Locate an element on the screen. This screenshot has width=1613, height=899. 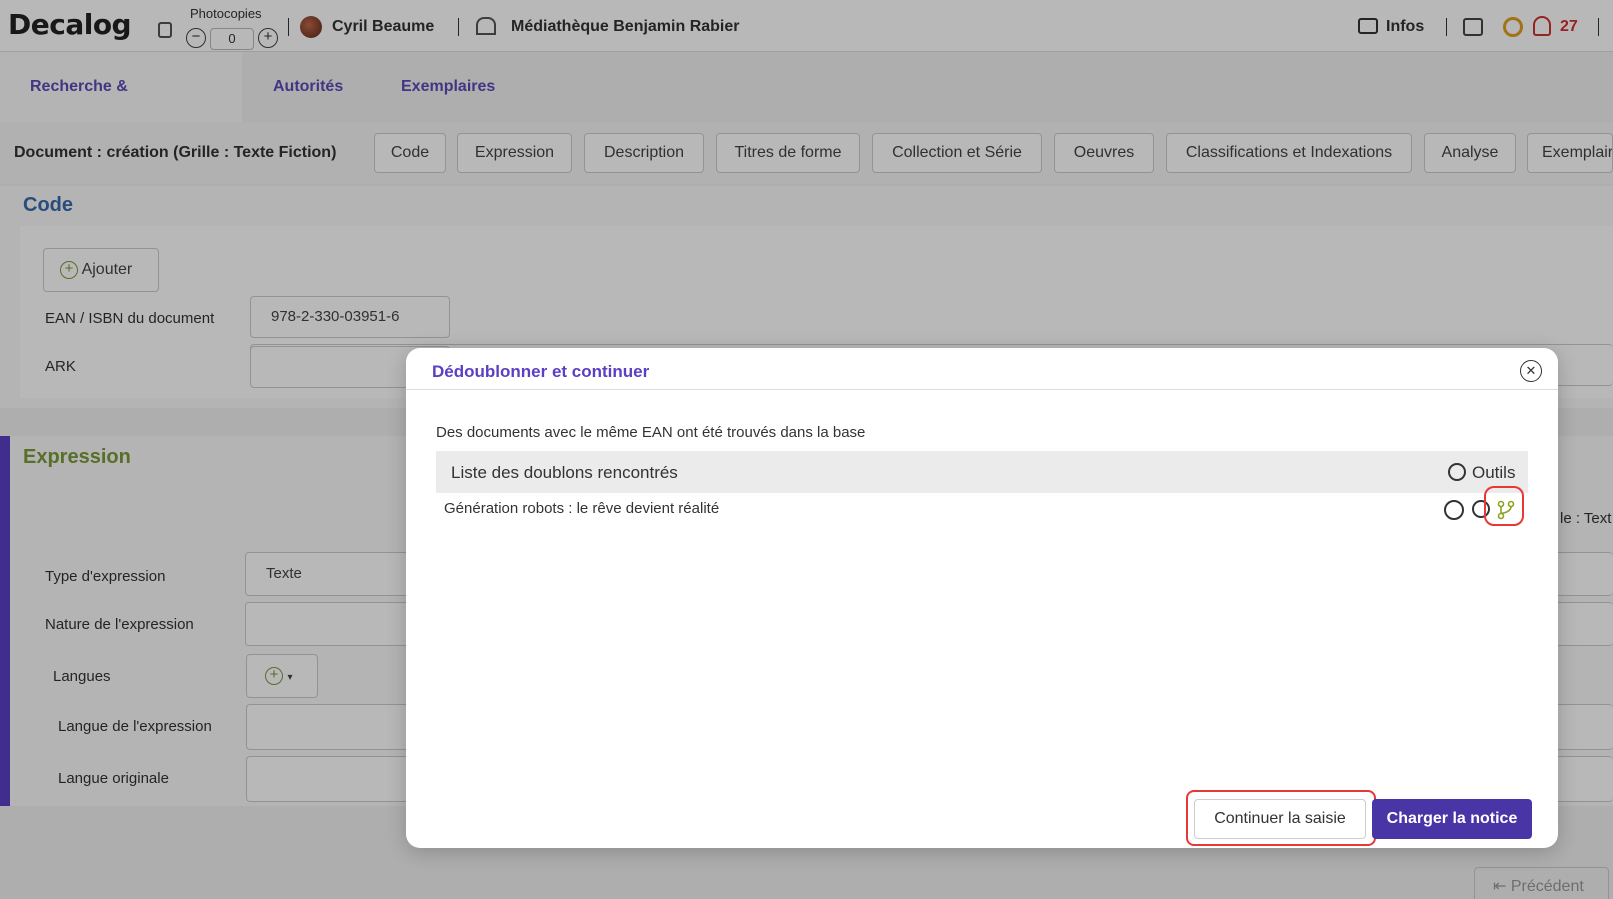
modal-divider is located at coordinates (982, 389).